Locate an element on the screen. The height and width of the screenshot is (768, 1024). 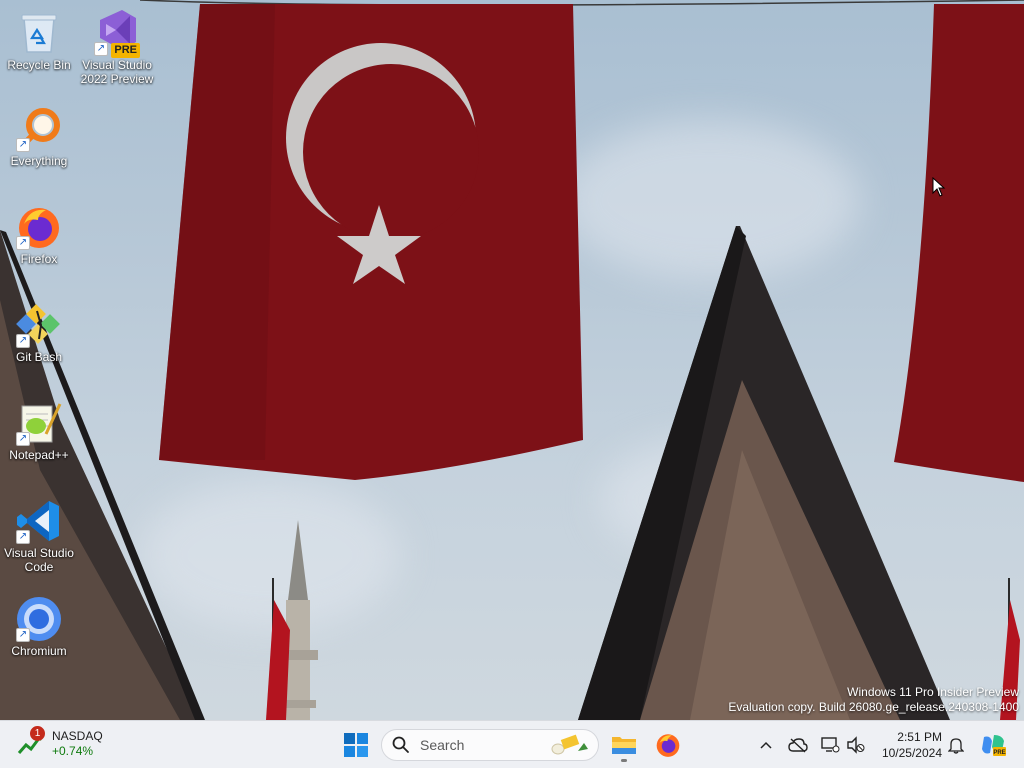
svg-text: PRE is located at coordinates (999, 753).